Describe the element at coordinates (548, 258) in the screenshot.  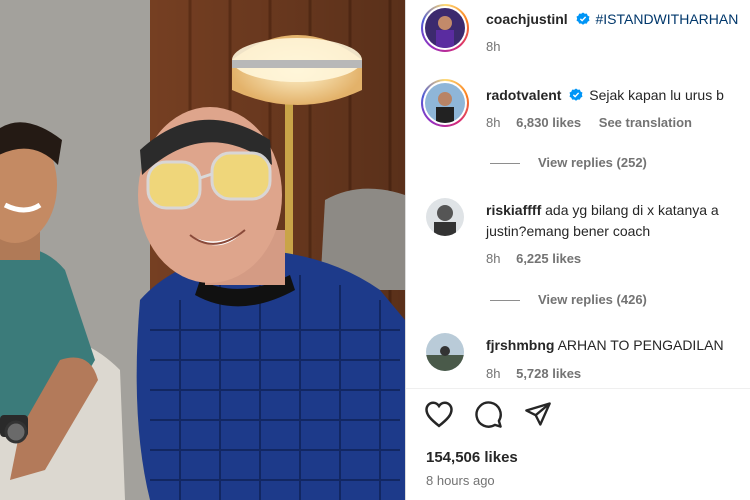
I see `comment-likes: 6,225 likes` at that location.